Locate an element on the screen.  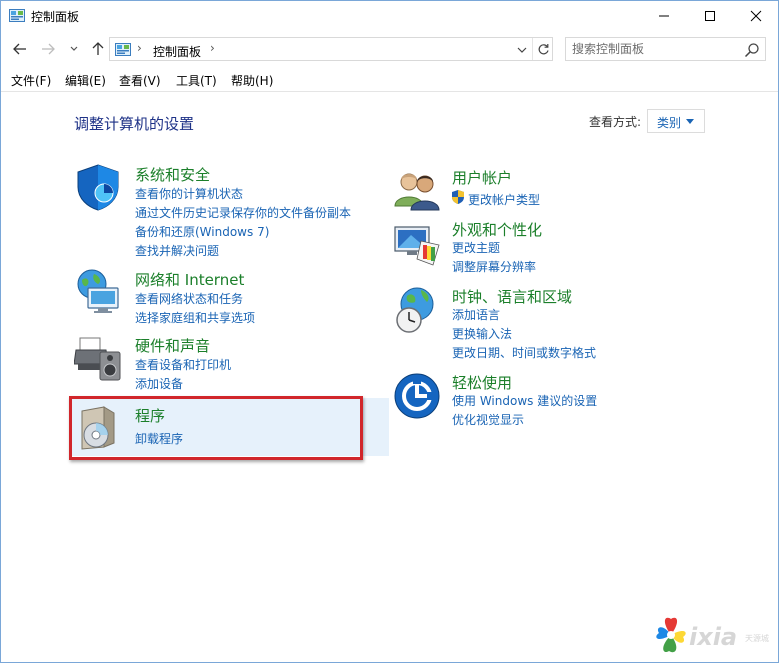
annotation-highlight-box is located at coordinates (216, 428).